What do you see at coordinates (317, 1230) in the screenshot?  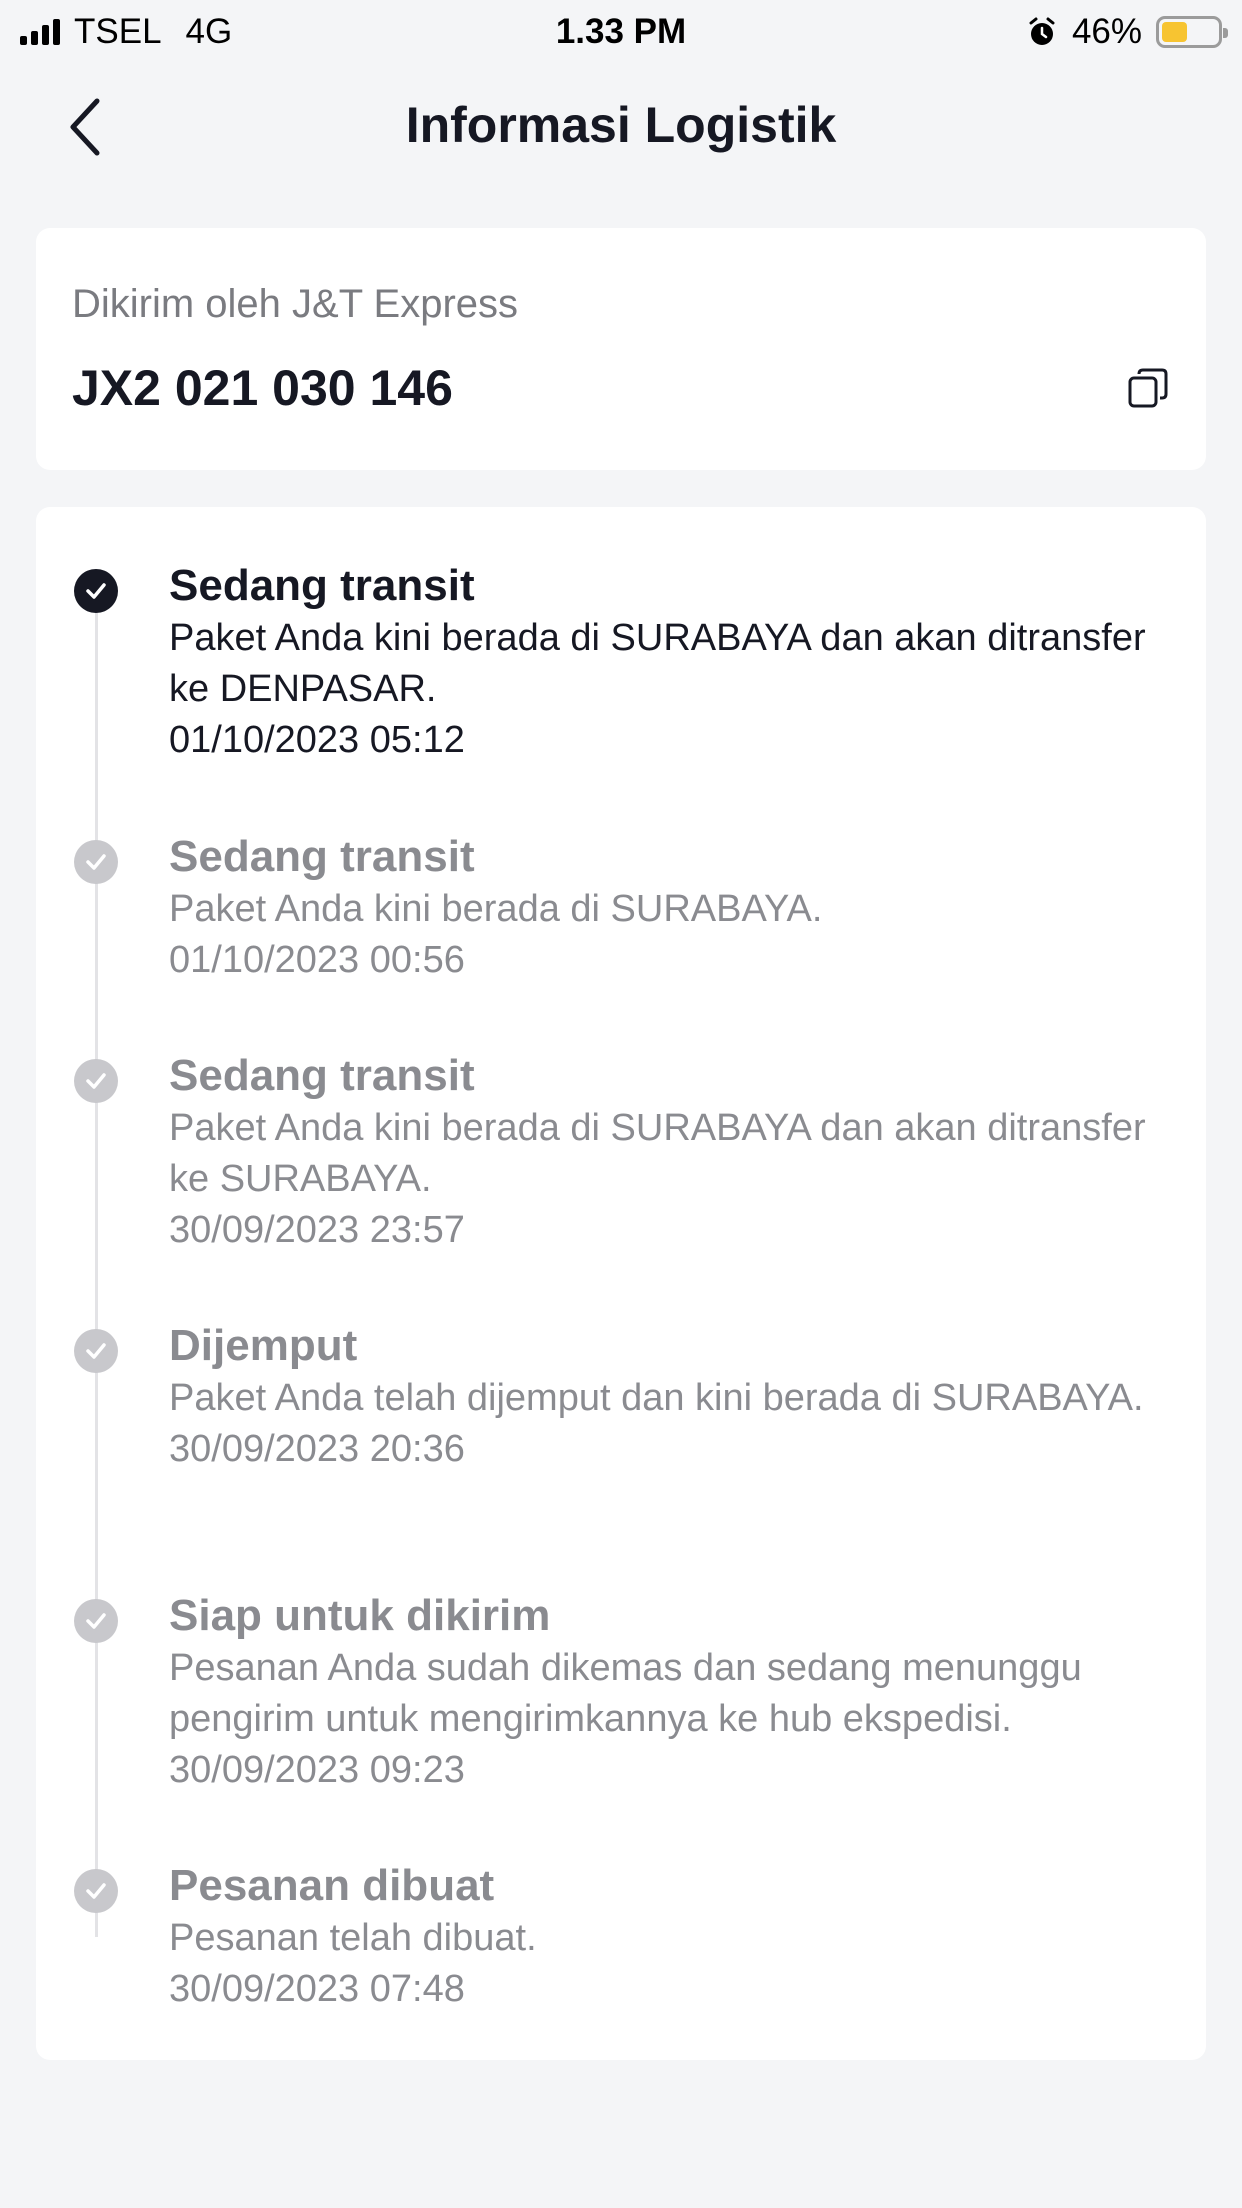 I see `timeline-time: 30/09/2023 23:57` at bounding box center [317, 1230].